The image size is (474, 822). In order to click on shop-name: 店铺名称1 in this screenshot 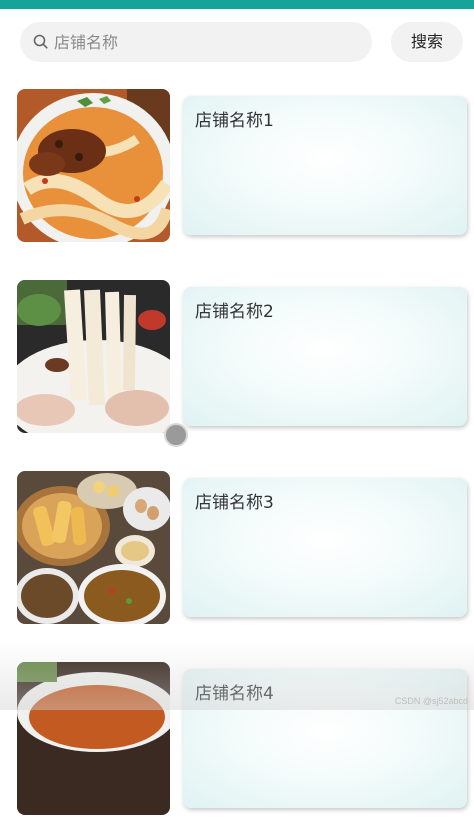, I will do `click(234, 121)`.